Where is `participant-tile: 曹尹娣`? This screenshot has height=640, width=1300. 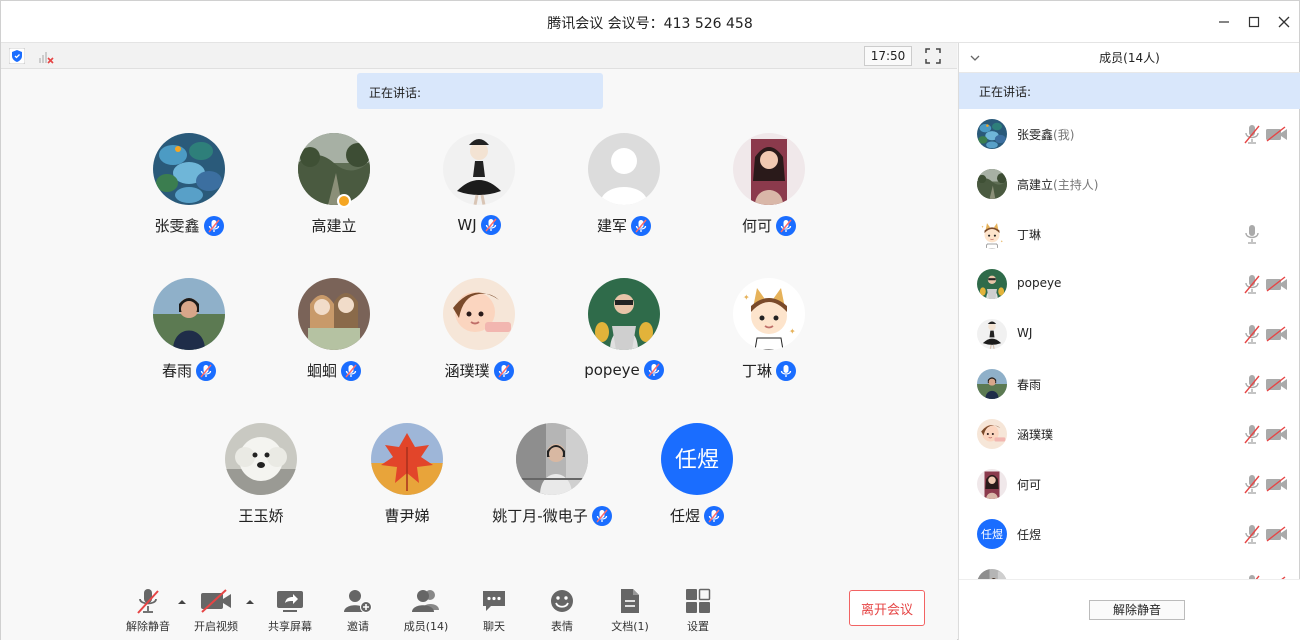 participant-tile: 曹尹娣 is located at coordinates (407, 478).